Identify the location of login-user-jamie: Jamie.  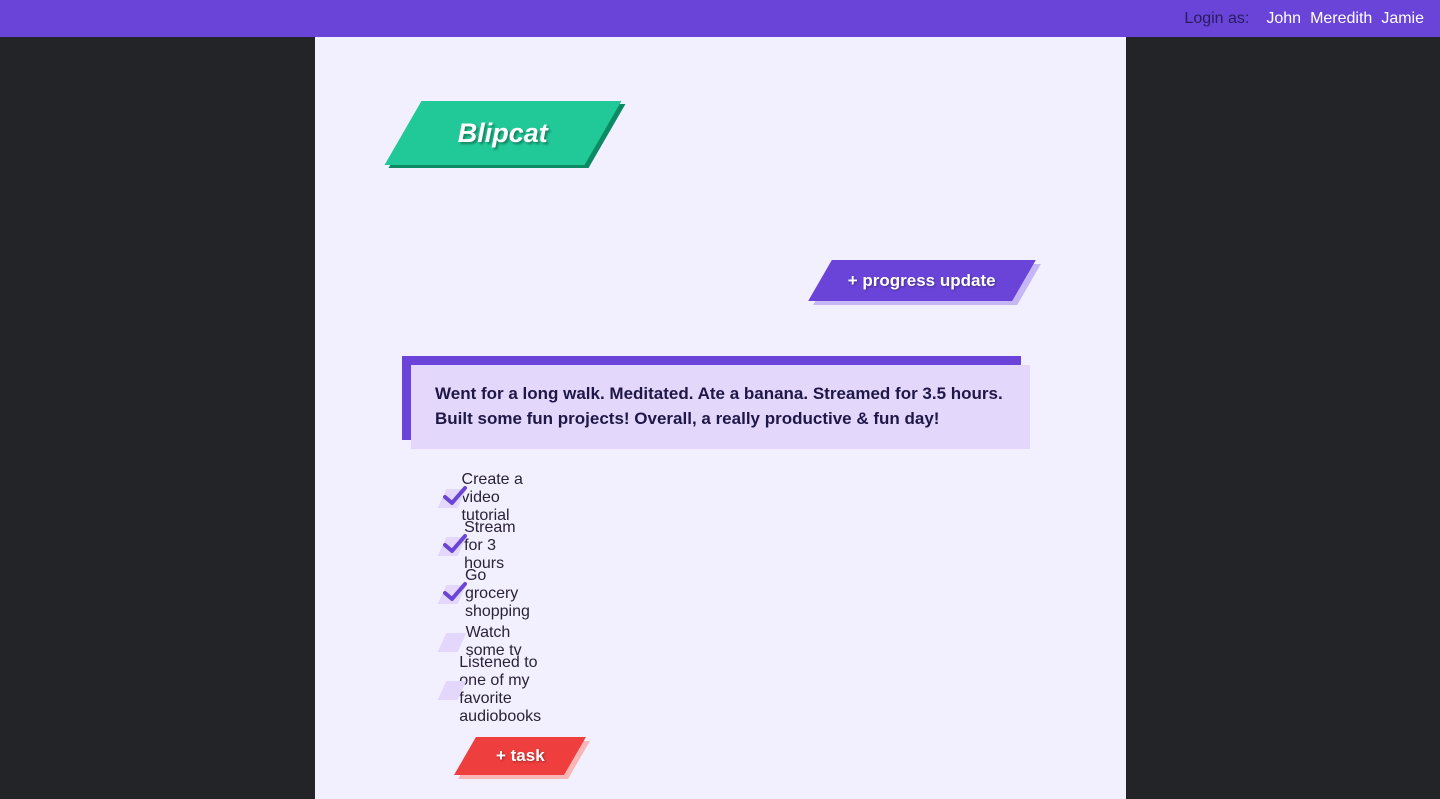
(1402, 19).